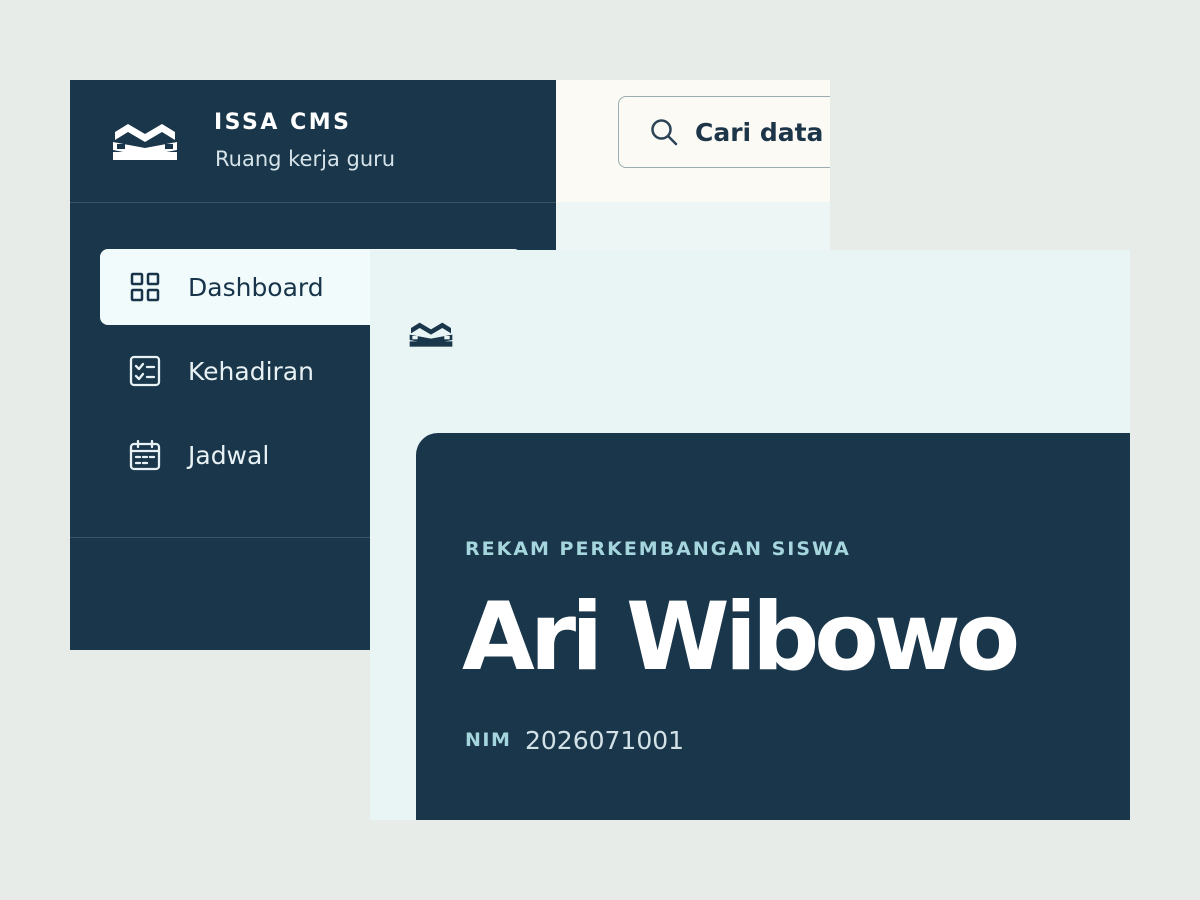  What do you see at coordinates (762, 132) in the screenshot?
I see `search-input-text: Cari data si` at bounding box center [762, 132].